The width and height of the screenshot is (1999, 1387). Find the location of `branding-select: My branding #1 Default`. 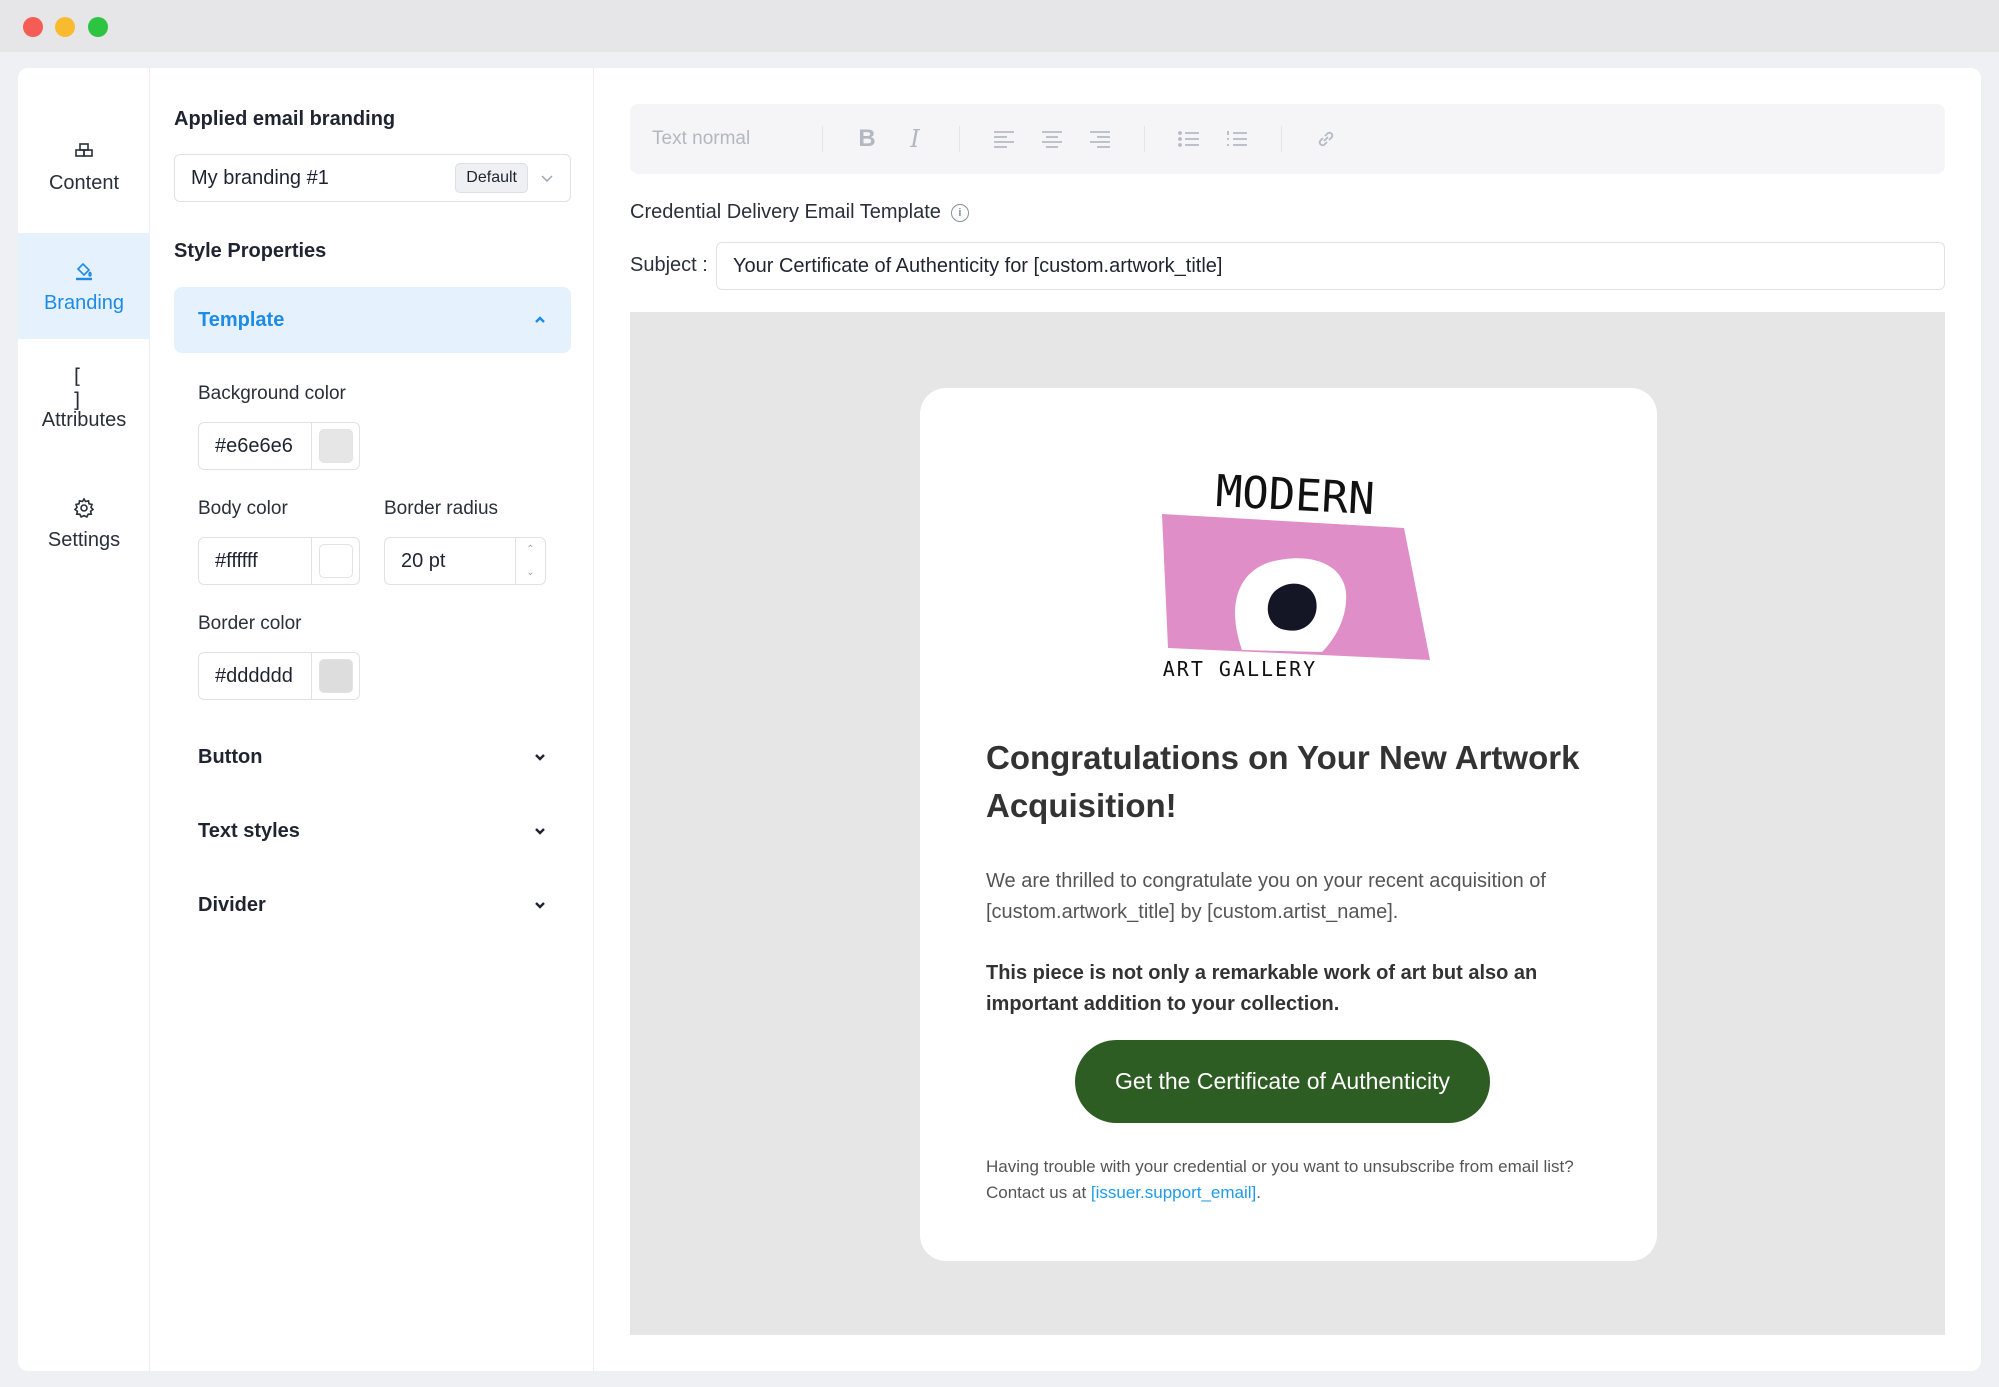

branding-select: My branding #1 Default is located at coordinates (372, 178).